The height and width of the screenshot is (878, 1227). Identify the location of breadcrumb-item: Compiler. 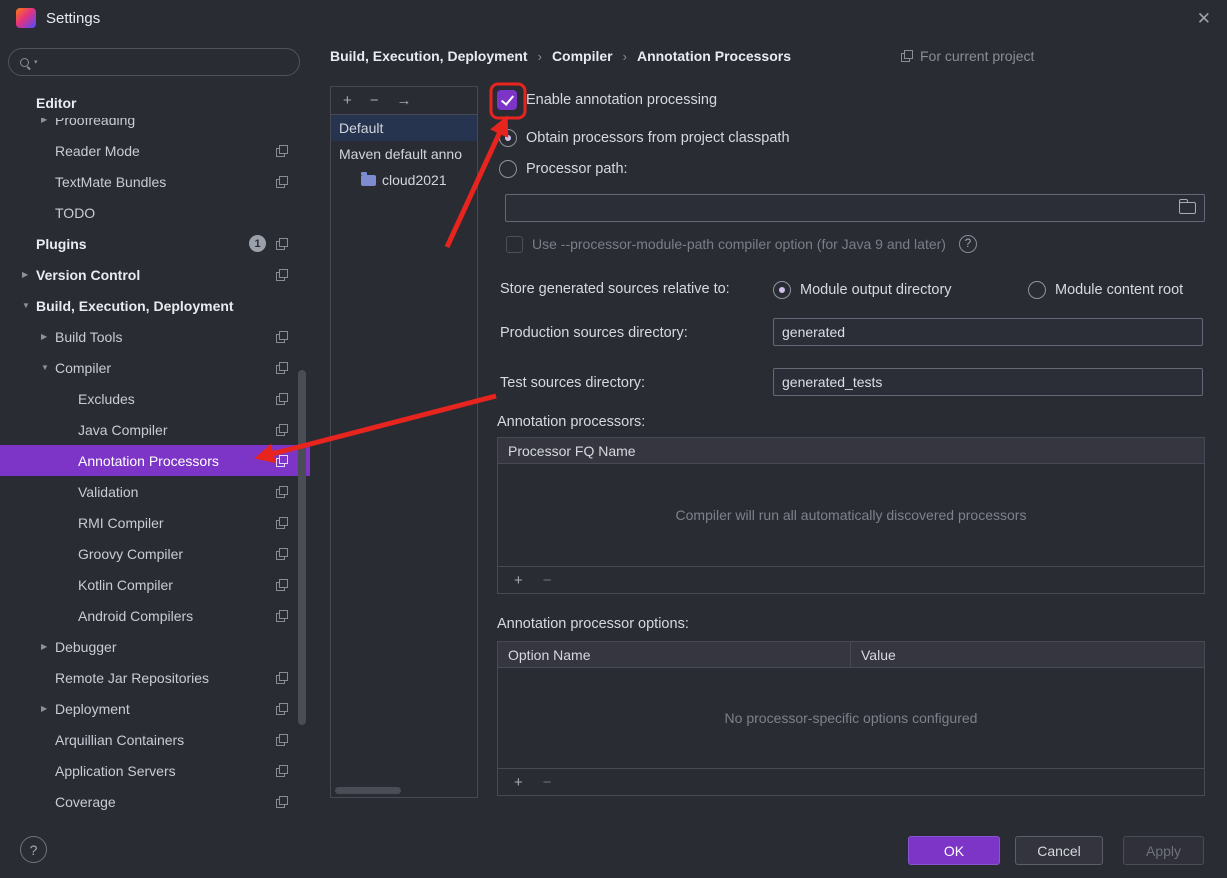
(582, 56).